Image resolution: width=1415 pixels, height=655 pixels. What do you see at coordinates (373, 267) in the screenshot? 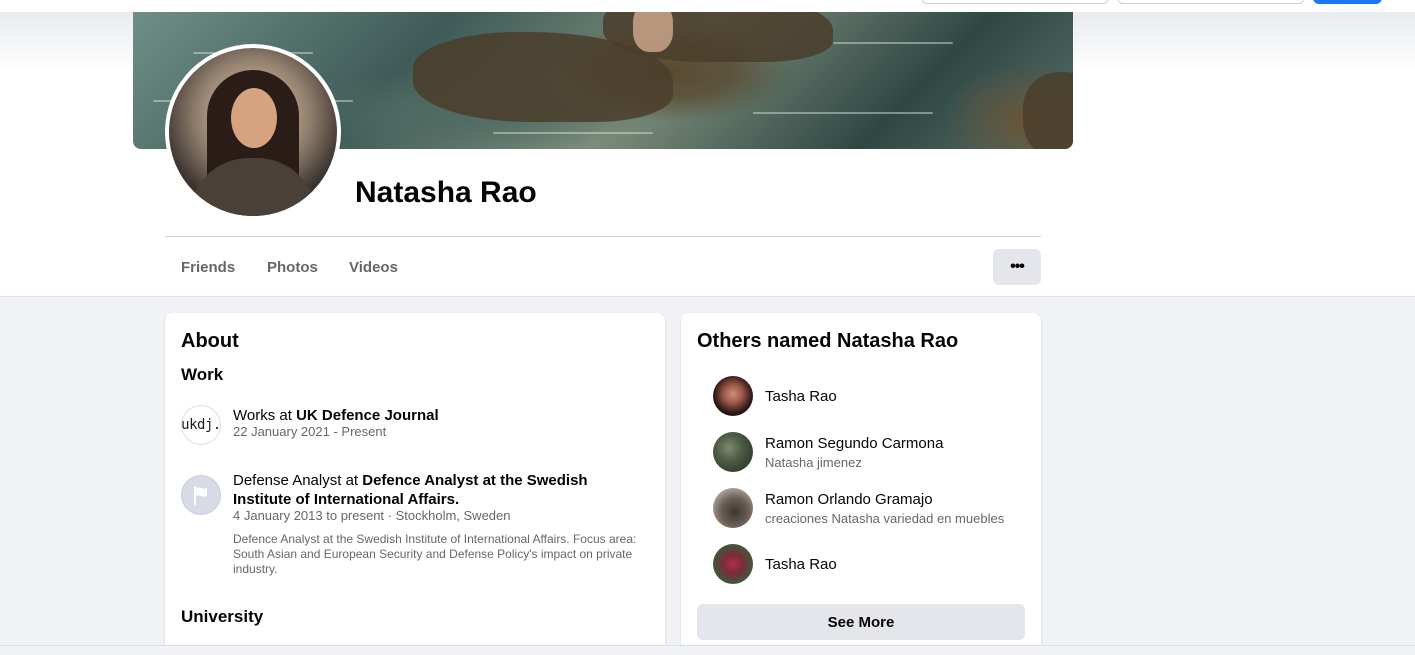
I see `tab-videos: Videos` at bounding box center [373, 267].